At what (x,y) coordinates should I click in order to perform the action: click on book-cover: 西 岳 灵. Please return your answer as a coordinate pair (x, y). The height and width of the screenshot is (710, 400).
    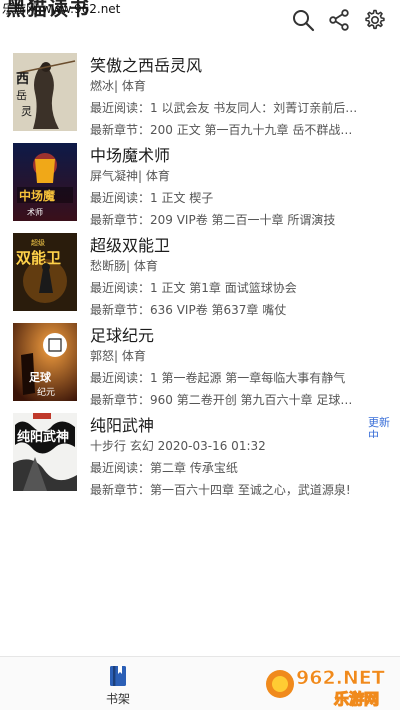
    Looking at the image, I should click on (45, 92).